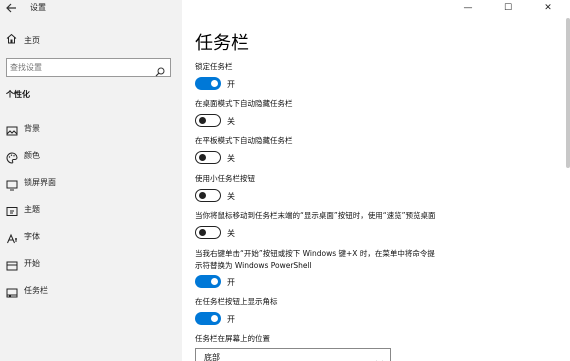  What do you see at coordinates (222, 43) in the screenshot?
I see `page-title: 任务栏` at bounding box center [222, 43].